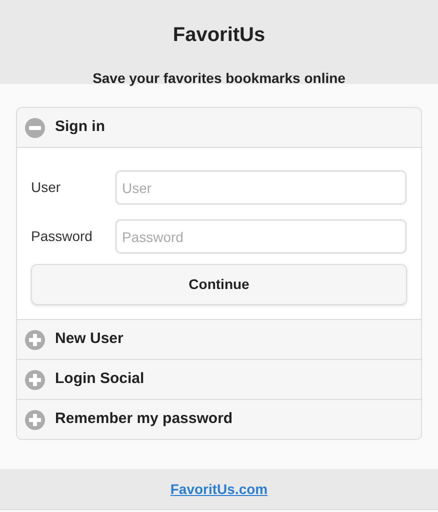 The width and height of the screenshot is (438, 512). Describe the element at coordinates (46, 187) in the screenshot. I see `field-label: User` at that location.